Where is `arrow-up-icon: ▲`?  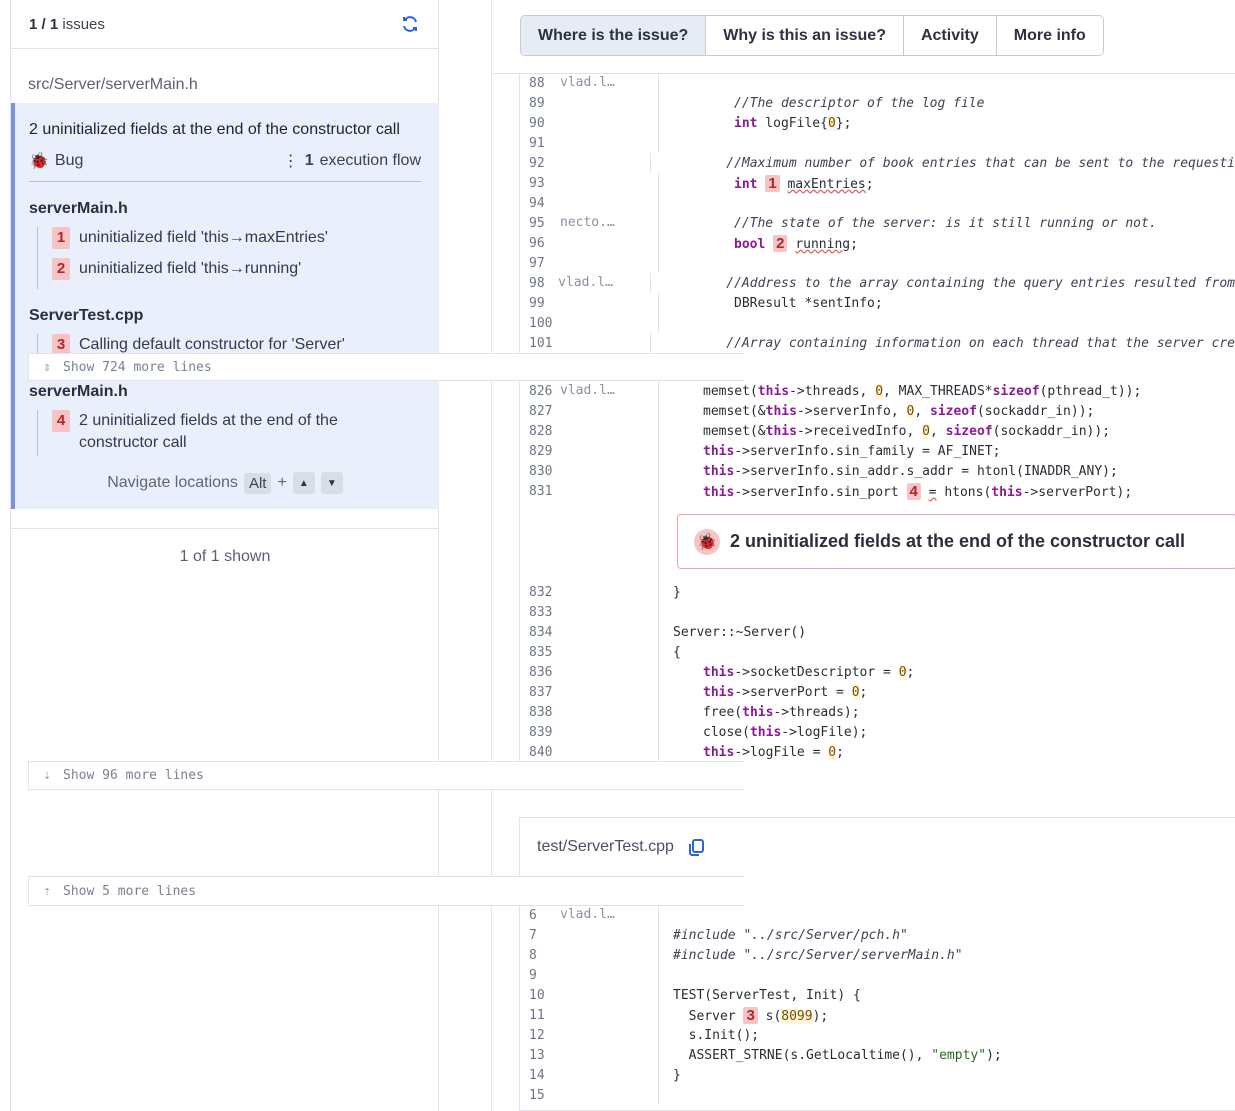
arrow-up-icon: ▲ is located at coordinates (303, 483).